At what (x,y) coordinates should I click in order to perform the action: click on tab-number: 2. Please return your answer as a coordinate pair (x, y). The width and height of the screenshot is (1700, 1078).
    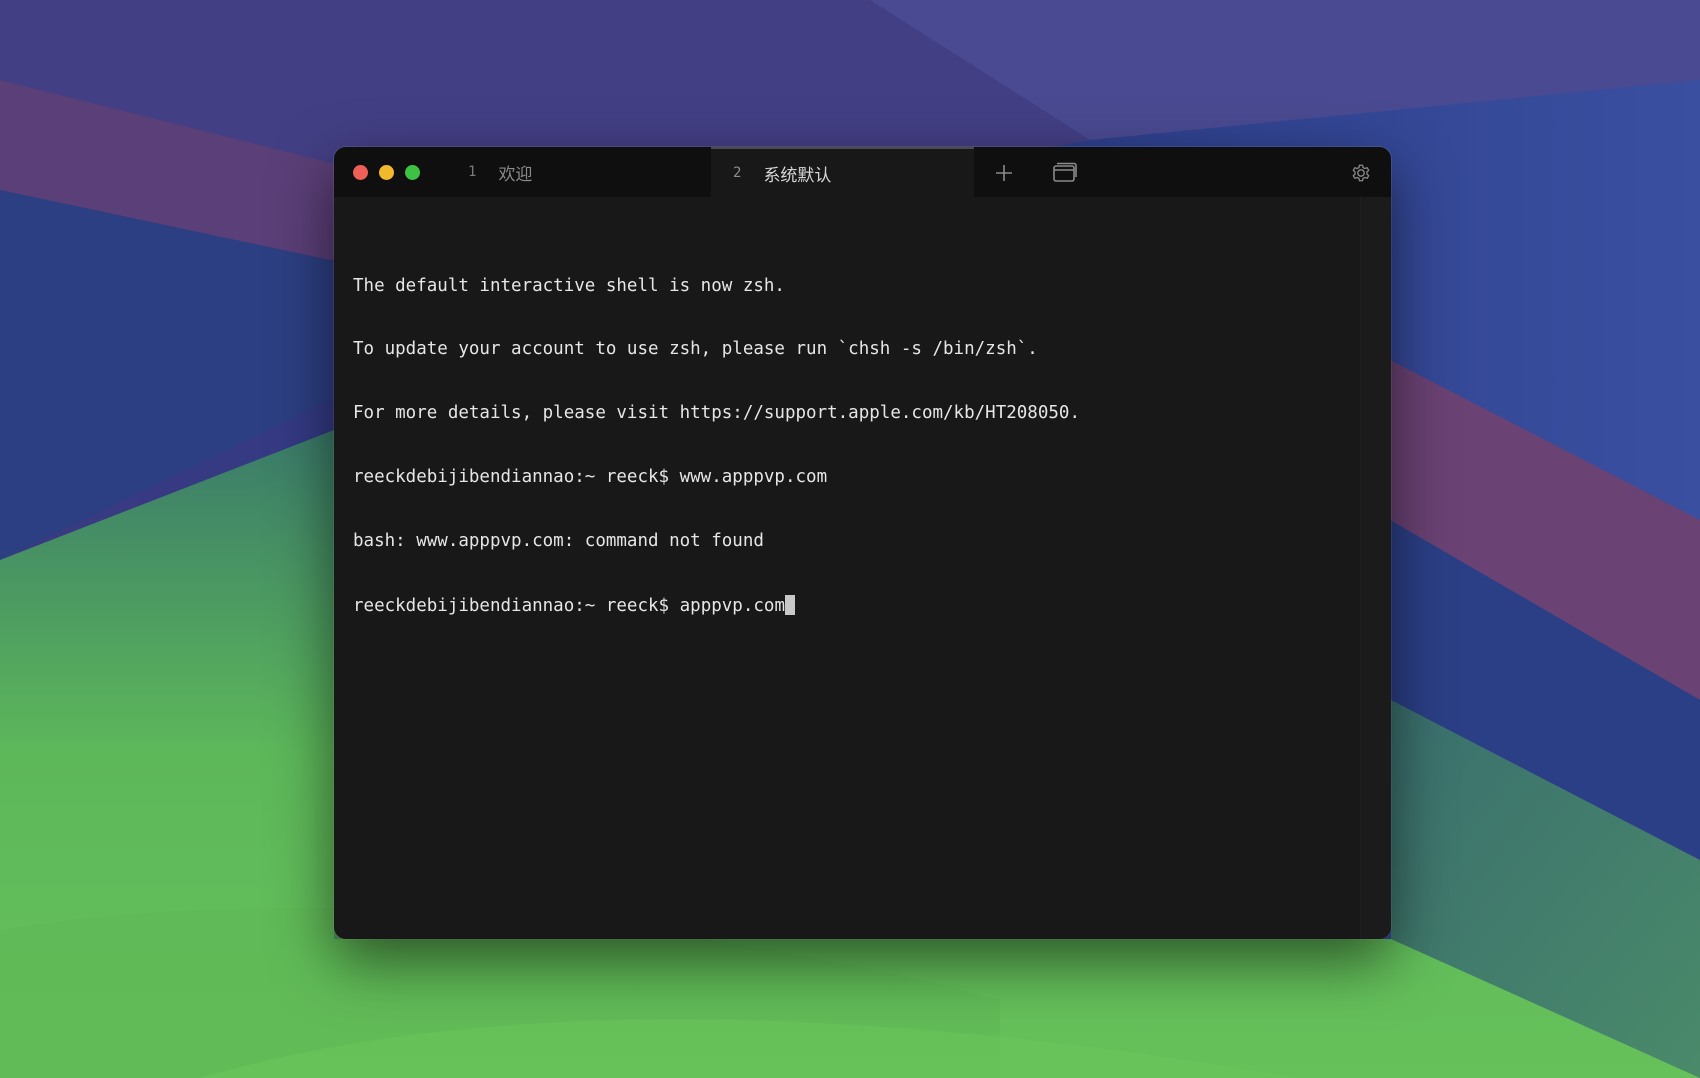
    Looking at the image, I should click on (737, 173).